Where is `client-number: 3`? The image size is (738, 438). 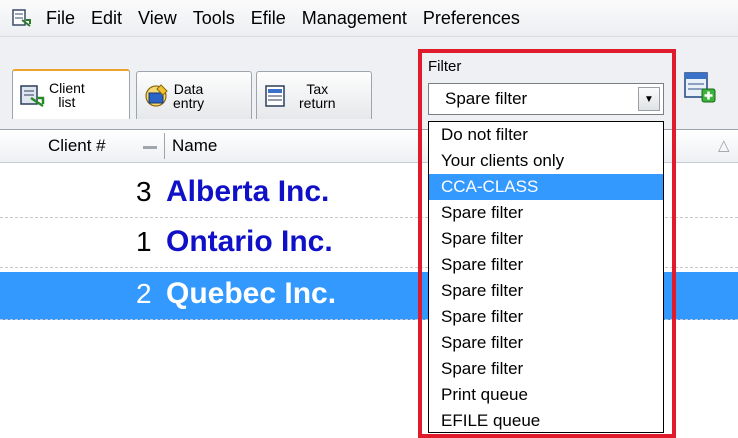 client-number: 3 is located at coordinates (144, 191).